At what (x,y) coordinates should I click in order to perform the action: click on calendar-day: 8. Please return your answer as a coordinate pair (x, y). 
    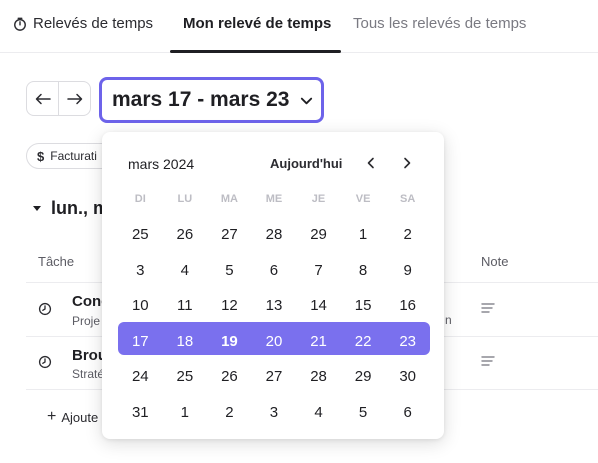
    Looking at the image, I should click on (363, 271).